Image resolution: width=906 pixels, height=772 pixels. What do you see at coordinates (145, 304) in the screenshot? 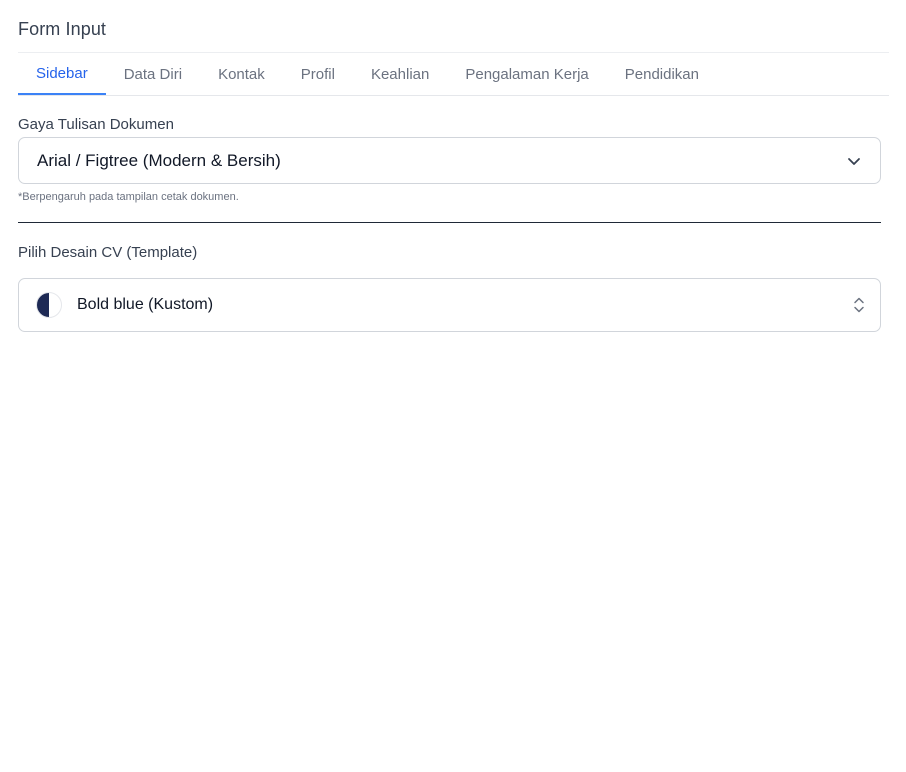
I see `template-value: Bold blue (Kustom)` at bounding box center [145, 304].